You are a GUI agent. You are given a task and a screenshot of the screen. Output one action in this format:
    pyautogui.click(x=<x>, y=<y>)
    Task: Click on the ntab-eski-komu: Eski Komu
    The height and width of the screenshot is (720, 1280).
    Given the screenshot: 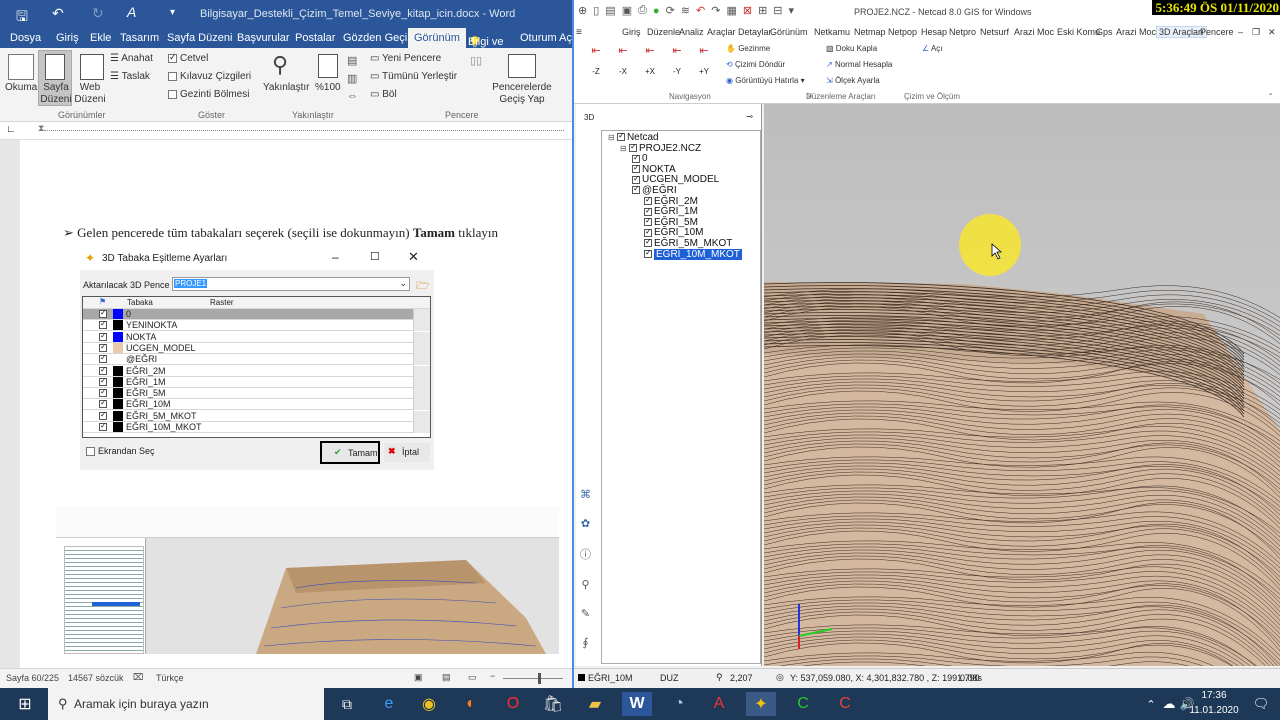 What is the action you would take?
    pyautogui.click(x=1078, y=32)
    